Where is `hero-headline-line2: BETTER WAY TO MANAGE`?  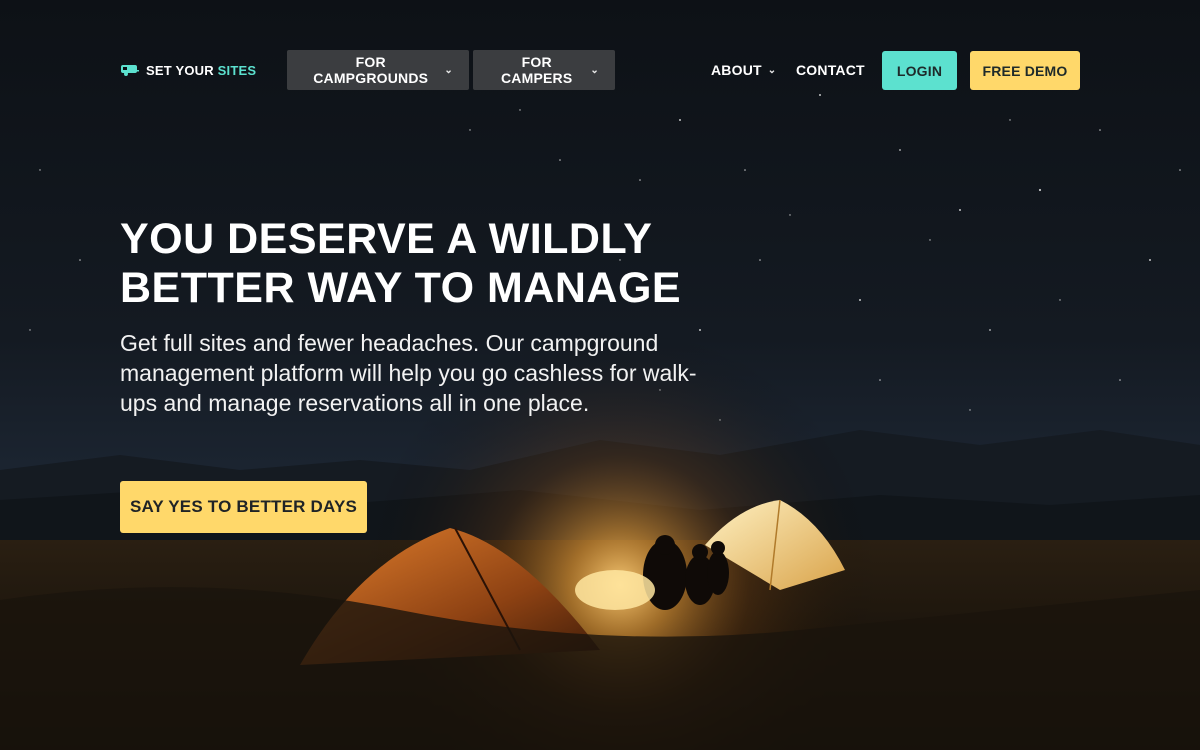
hero-headline-line2: BETTER WAY TO MANAGE is located at coordinates (401, 288).